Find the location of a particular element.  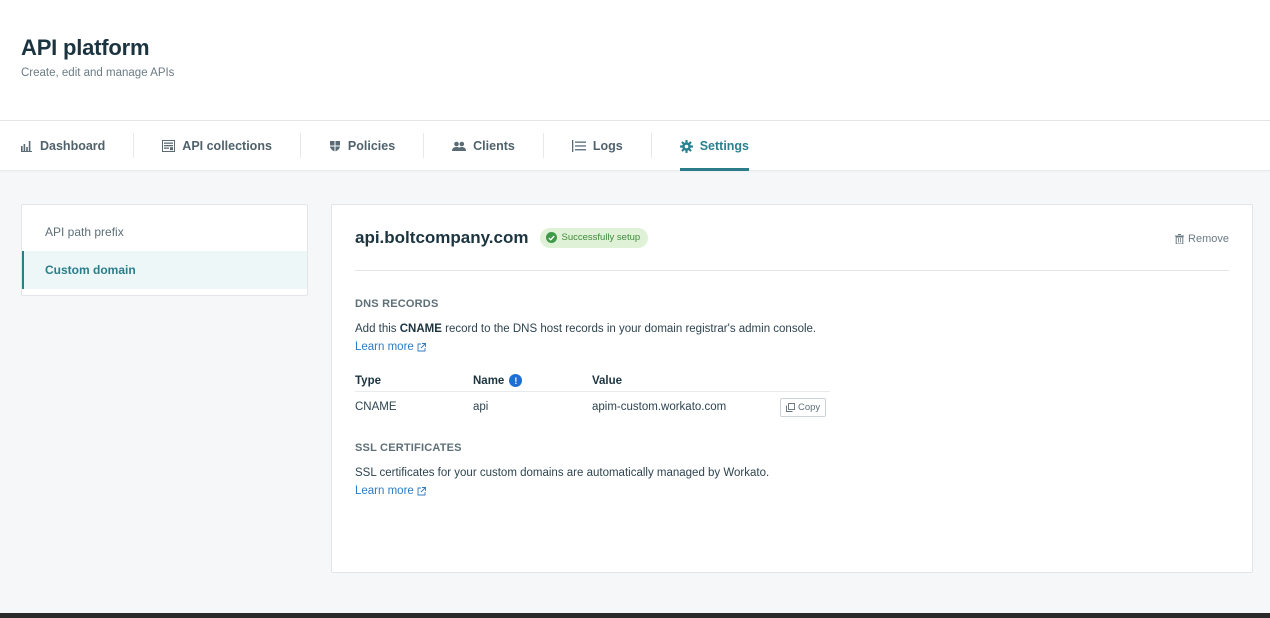

remove-label: Remove is located at coordinates (1208, 239).